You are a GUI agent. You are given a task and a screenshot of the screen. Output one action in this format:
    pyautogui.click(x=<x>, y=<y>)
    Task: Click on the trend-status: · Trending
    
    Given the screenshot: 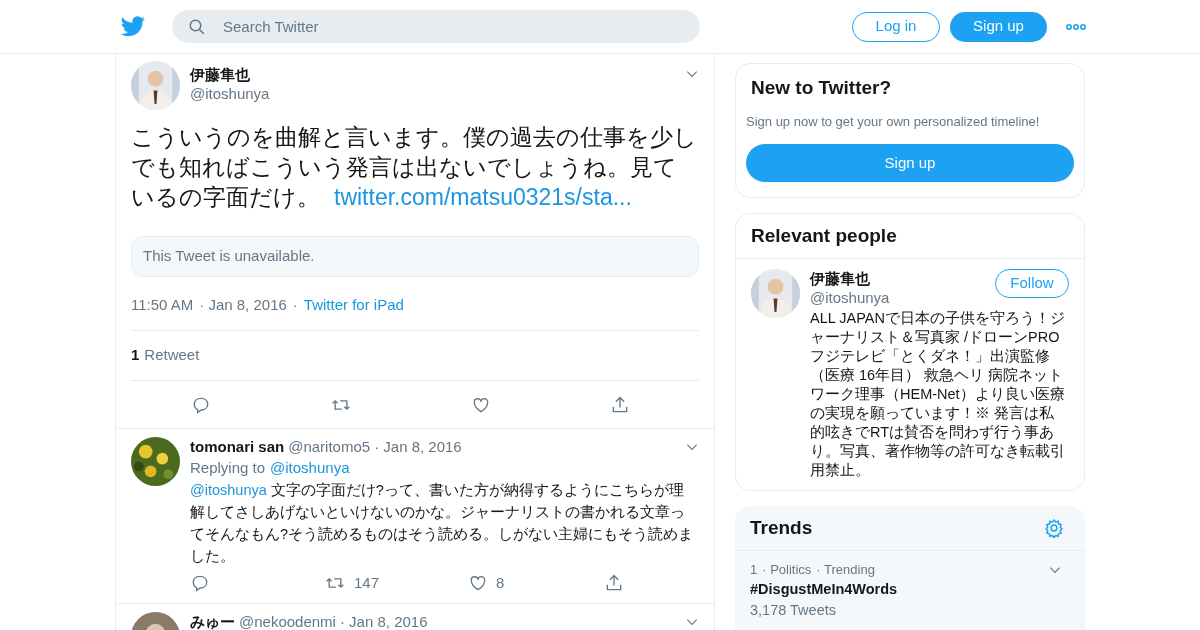 What is the action you would take?
    pyautogui.click(x=845, y=570)
    